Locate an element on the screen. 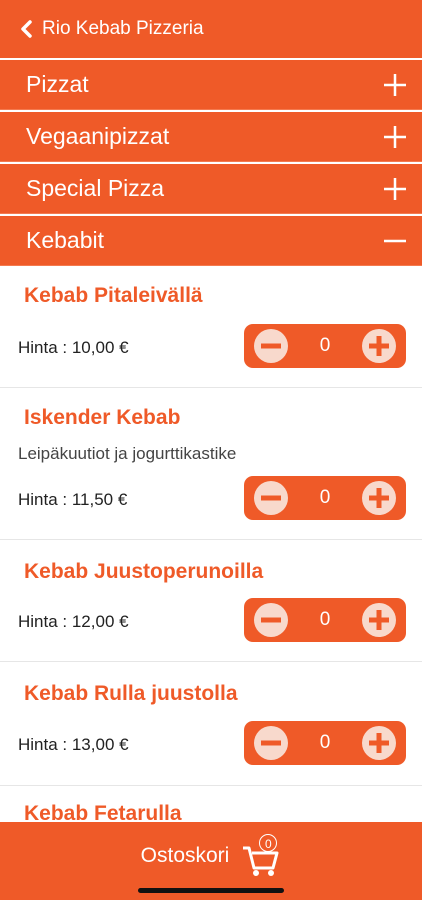 Image resolution: width=422 pixels, height=900 pixels. chevron-left-icon is located at coordinates (27, 29).